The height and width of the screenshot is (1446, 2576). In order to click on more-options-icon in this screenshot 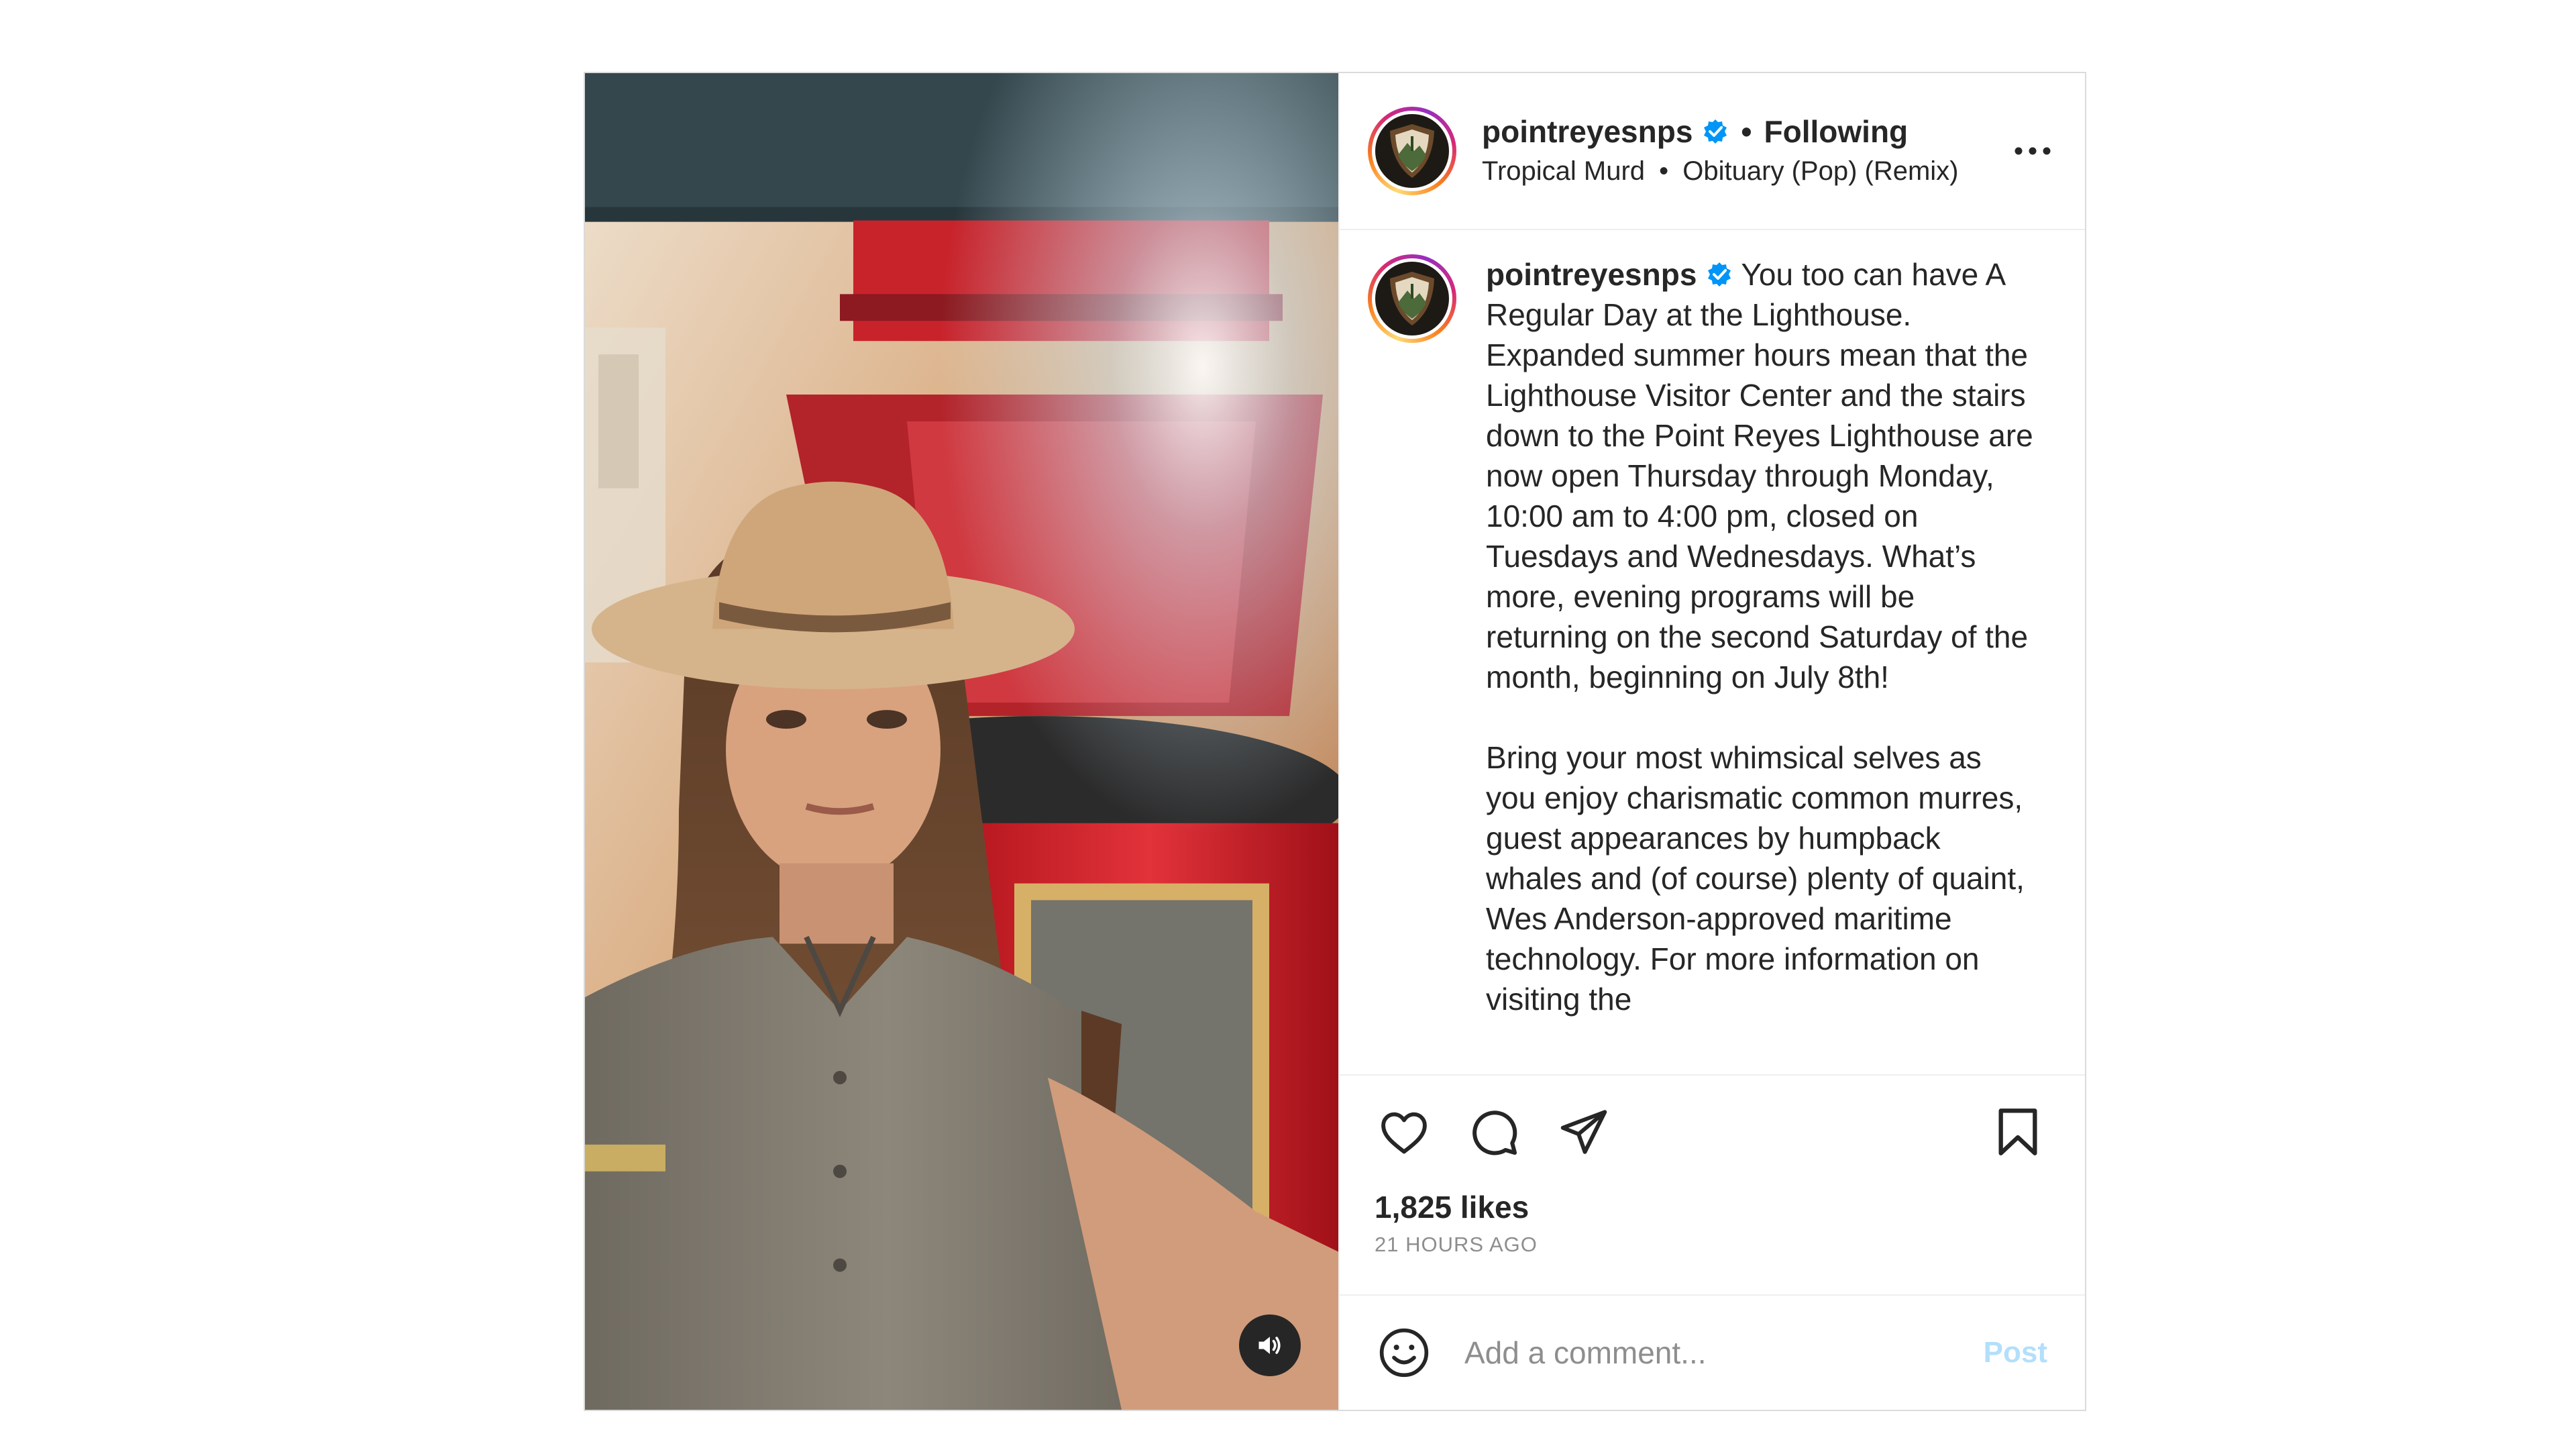, I will do `click(2032, 151)`.